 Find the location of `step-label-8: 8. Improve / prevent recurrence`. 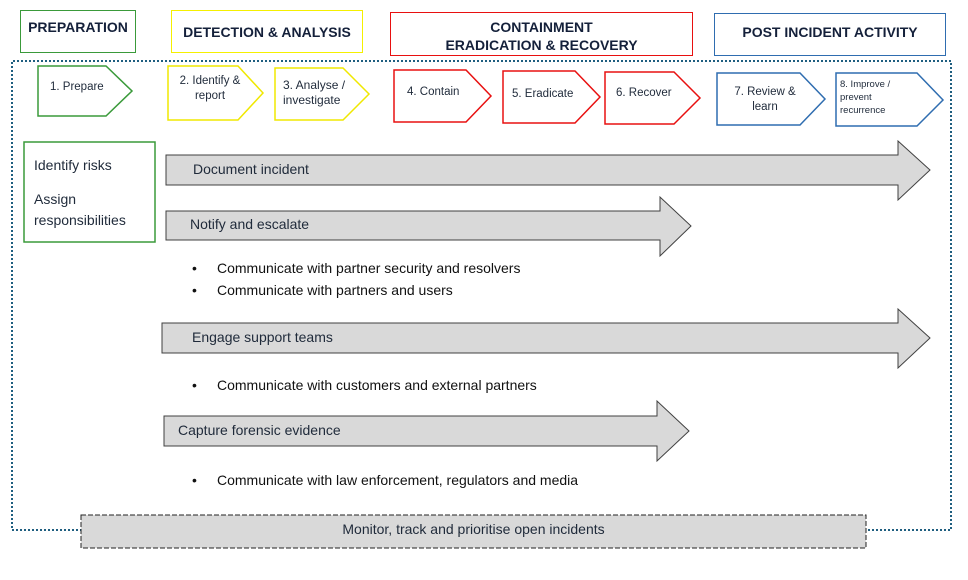

step-label-8: 8. Improve / prevent recurrence is located at coordinates (865, 97).